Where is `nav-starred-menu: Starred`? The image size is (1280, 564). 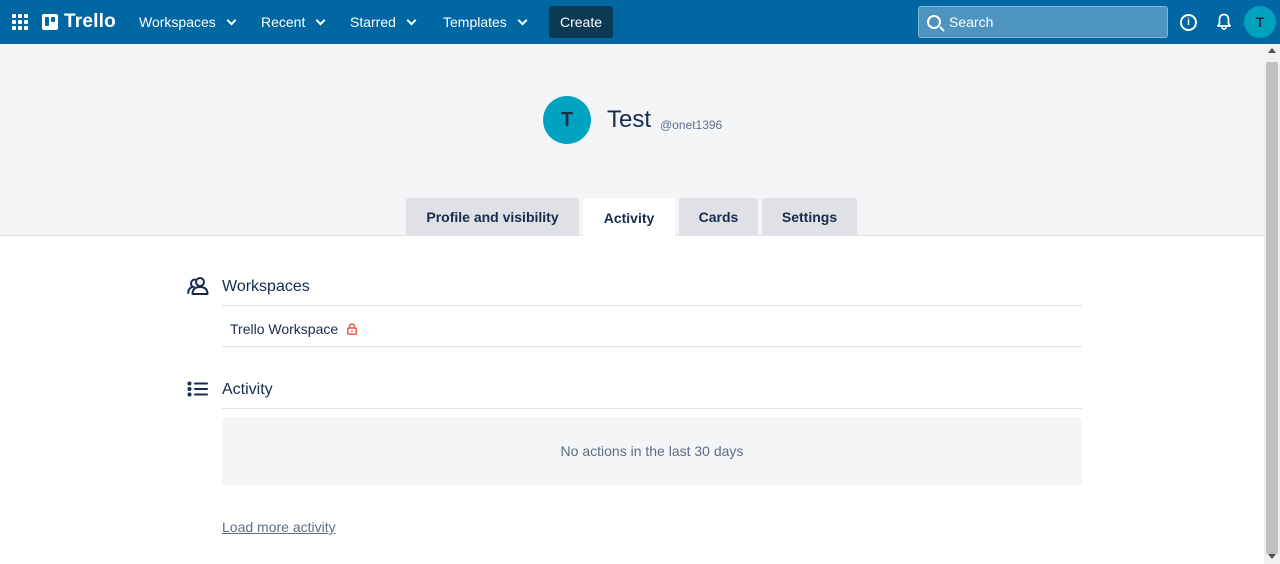
nav-starred-menu: Starred is located at coordinates (382, 22).